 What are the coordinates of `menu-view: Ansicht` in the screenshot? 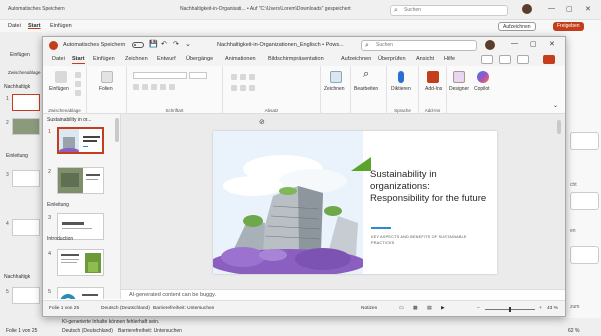 It's located at (425, 59).